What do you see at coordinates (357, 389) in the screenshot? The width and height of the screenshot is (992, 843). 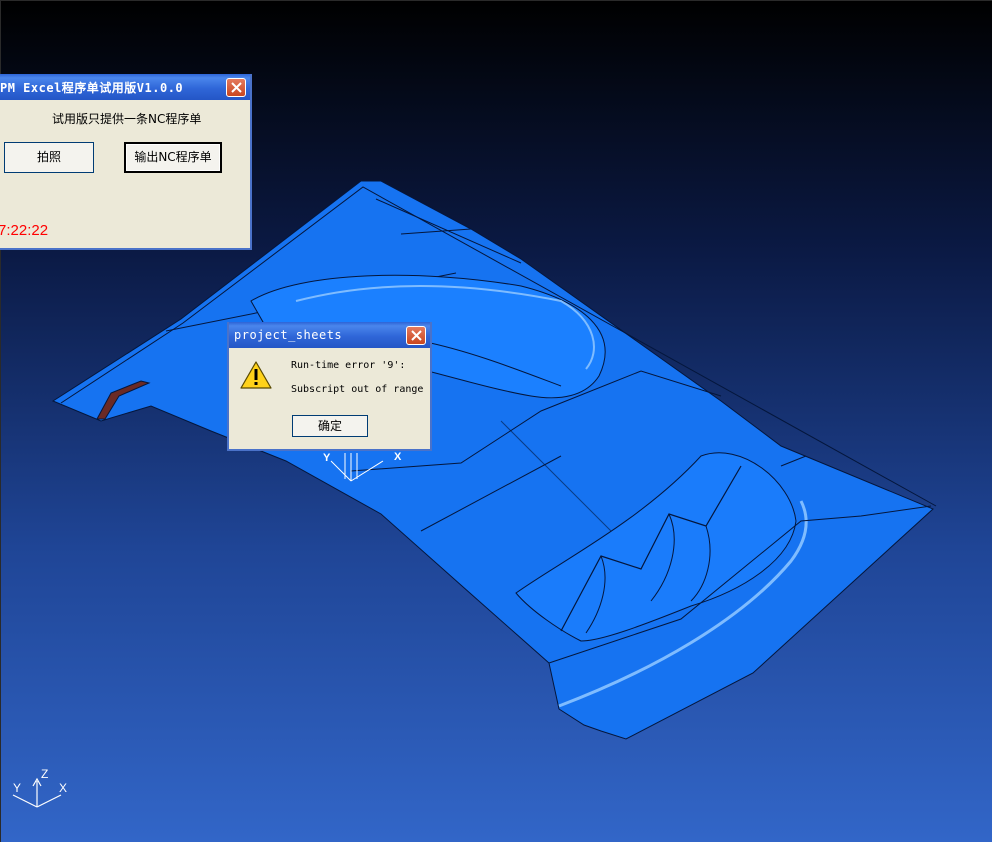 I see `error-line-2: Subscript out of range` at bounding box center [357, 389].